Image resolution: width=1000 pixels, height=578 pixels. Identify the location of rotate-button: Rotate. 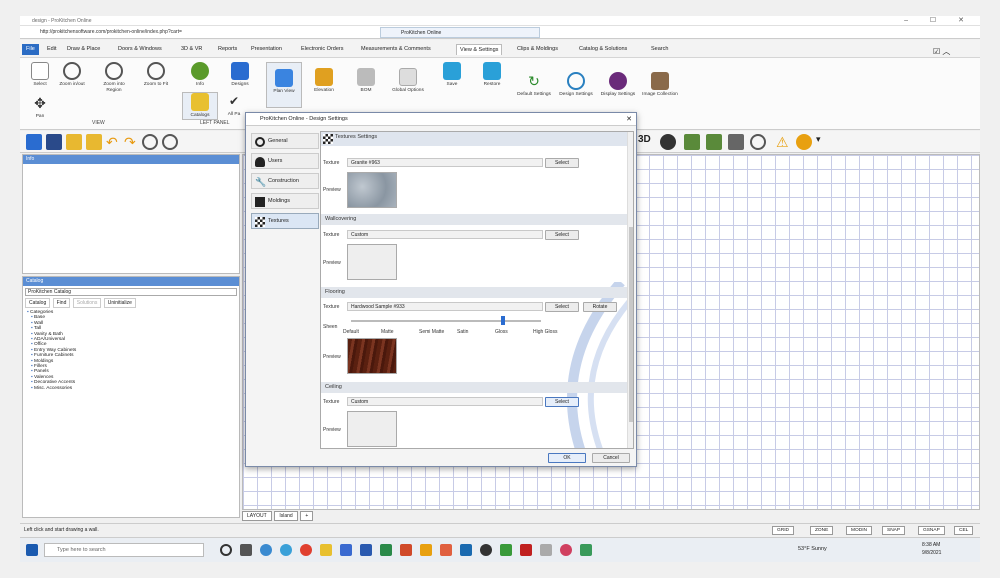
(600, 307).